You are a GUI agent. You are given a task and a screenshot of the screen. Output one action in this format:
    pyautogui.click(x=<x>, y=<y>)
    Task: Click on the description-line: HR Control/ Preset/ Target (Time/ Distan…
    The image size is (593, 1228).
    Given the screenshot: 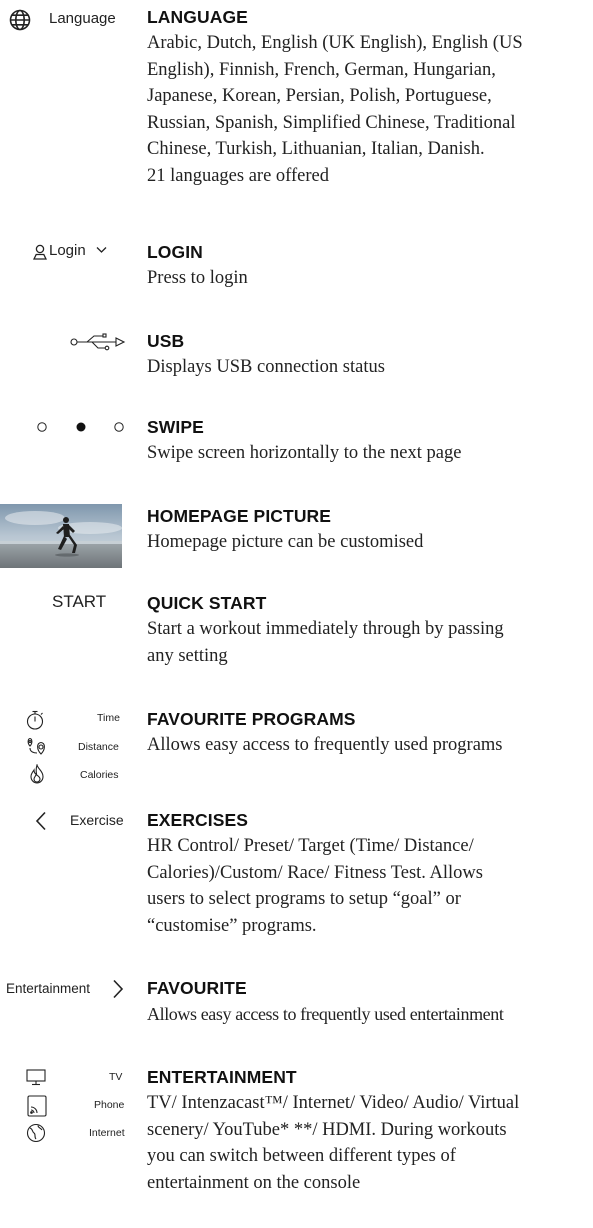 What is the action you would take?
    pyautogui.click(x=310, y=846)
    